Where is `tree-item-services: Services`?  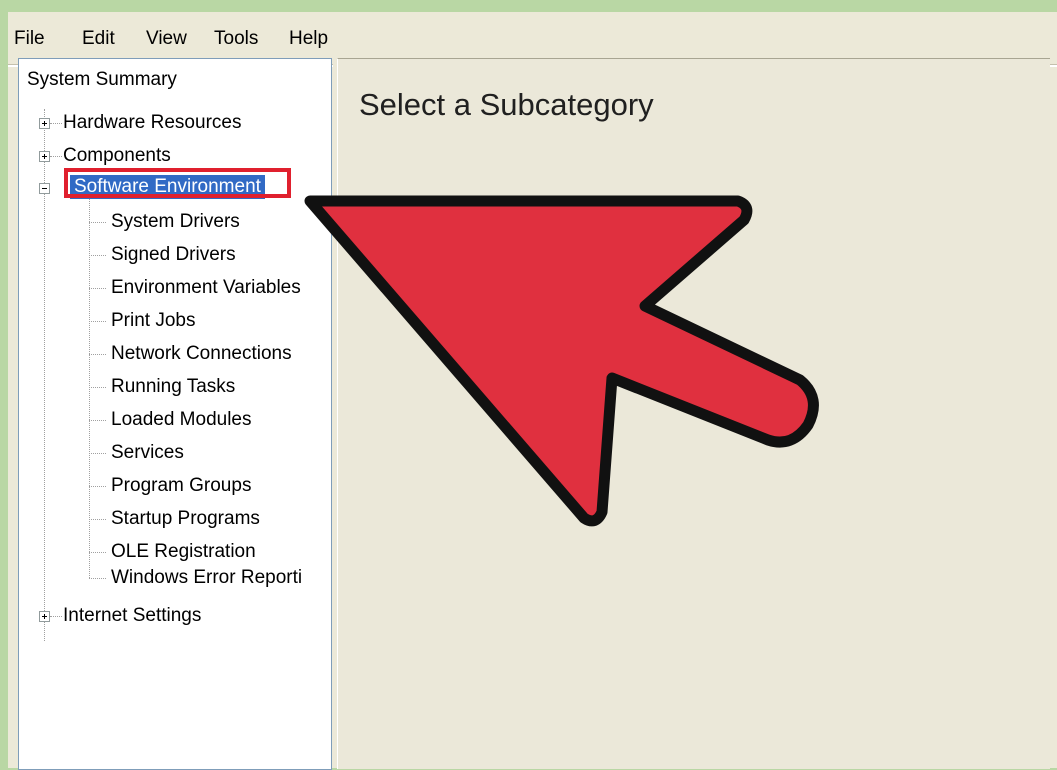 tree-item-services: Services is located at coordinates (147, 453).